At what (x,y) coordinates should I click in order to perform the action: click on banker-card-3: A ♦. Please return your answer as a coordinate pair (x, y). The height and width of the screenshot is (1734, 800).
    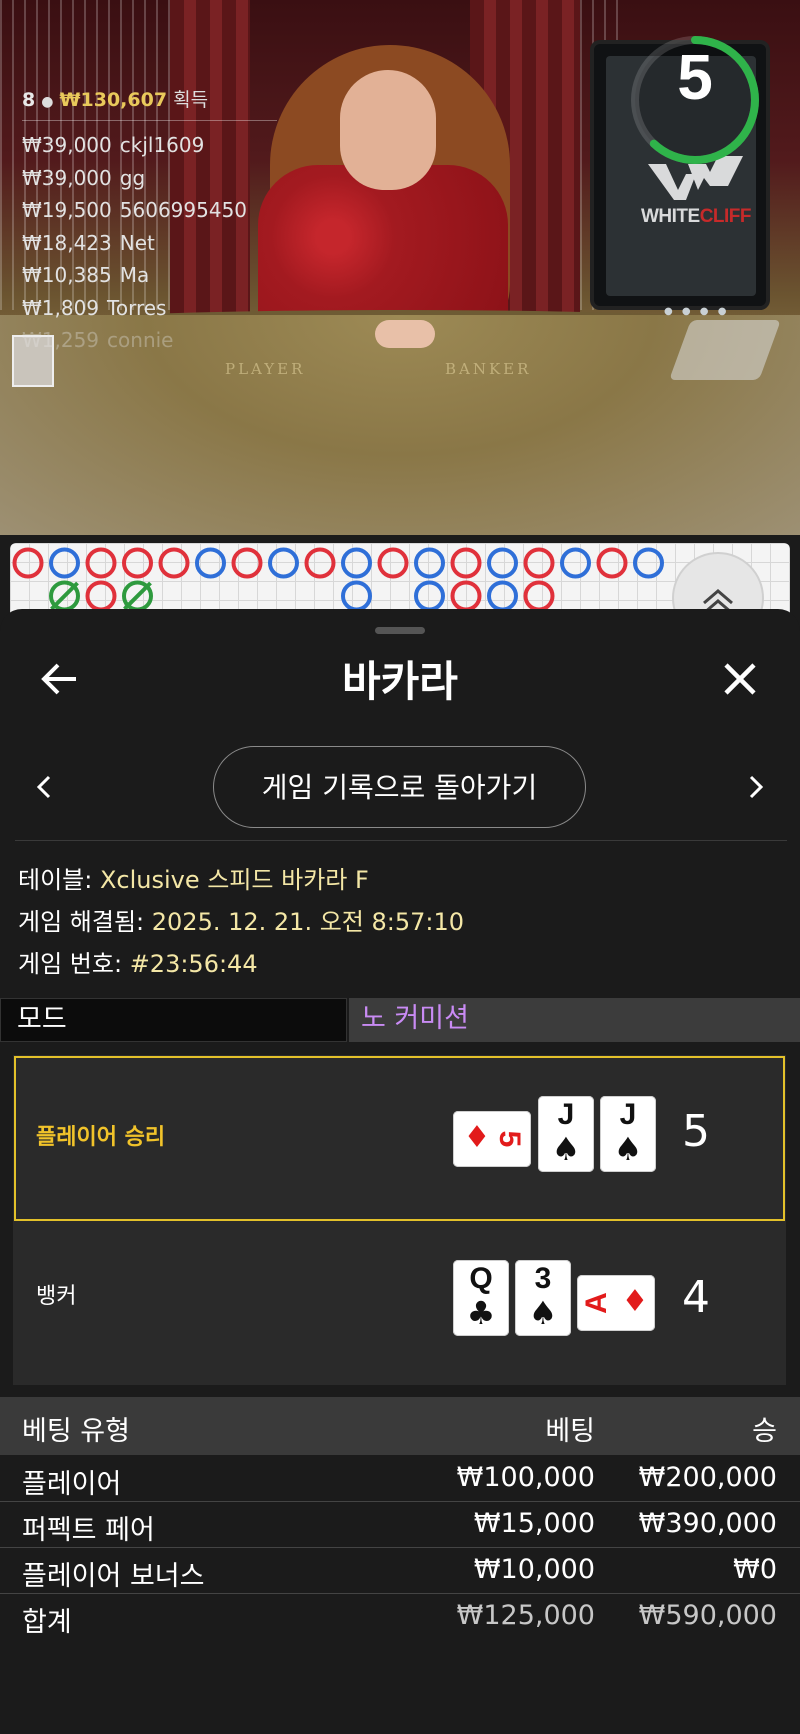
    Looking at the image, I should click on (616, 1303).